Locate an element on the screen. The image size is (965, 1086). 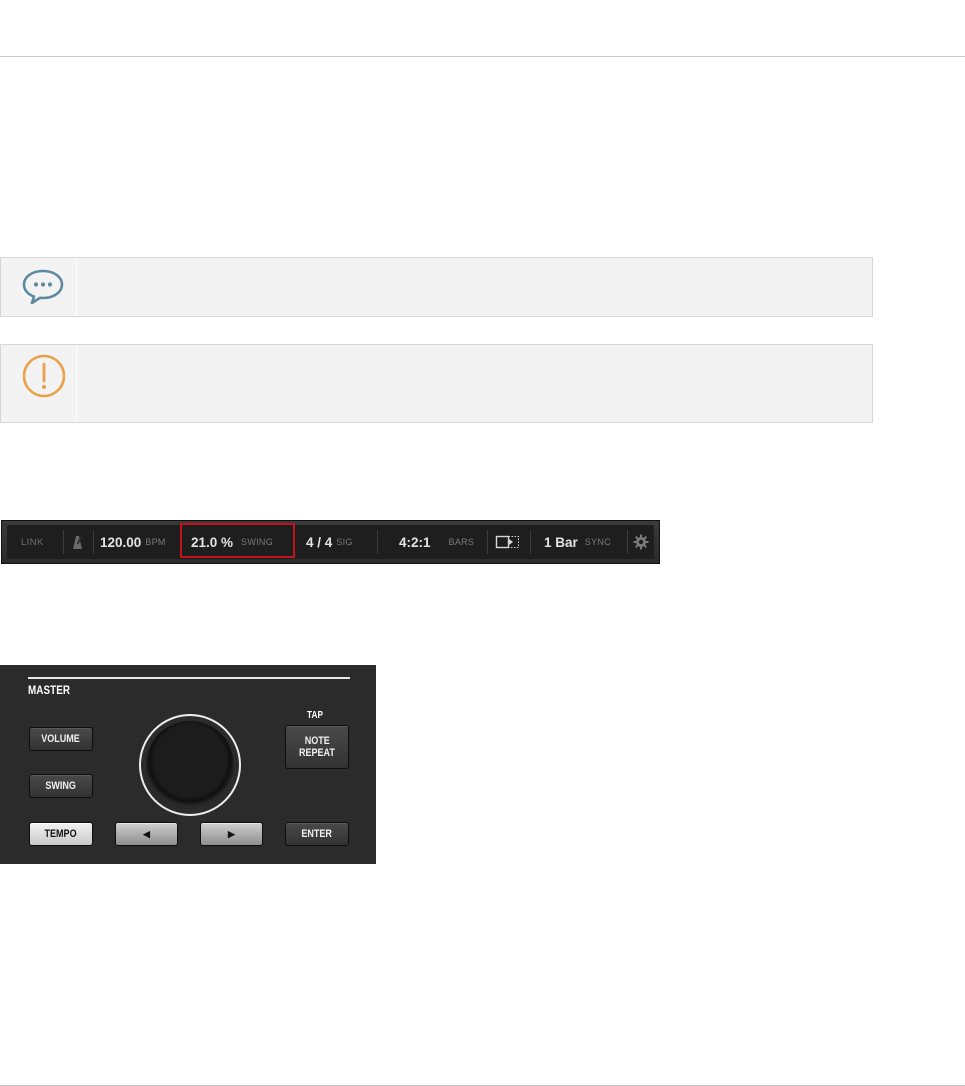
master-label: MASTER is located at coordinates (49, 690).